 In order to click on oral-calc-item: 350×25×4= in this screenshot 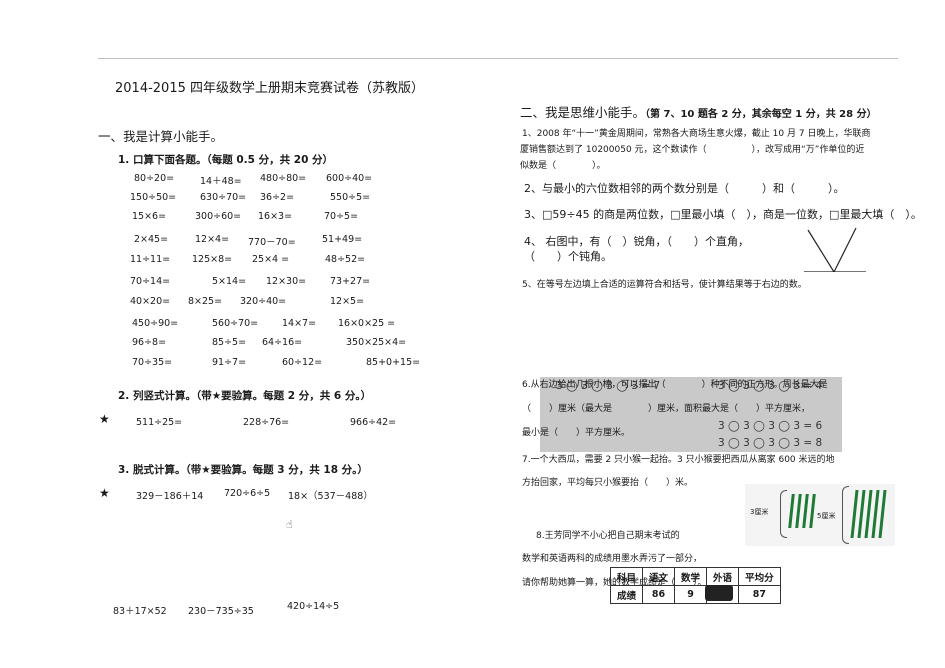, I will do `click(376, 342)`.